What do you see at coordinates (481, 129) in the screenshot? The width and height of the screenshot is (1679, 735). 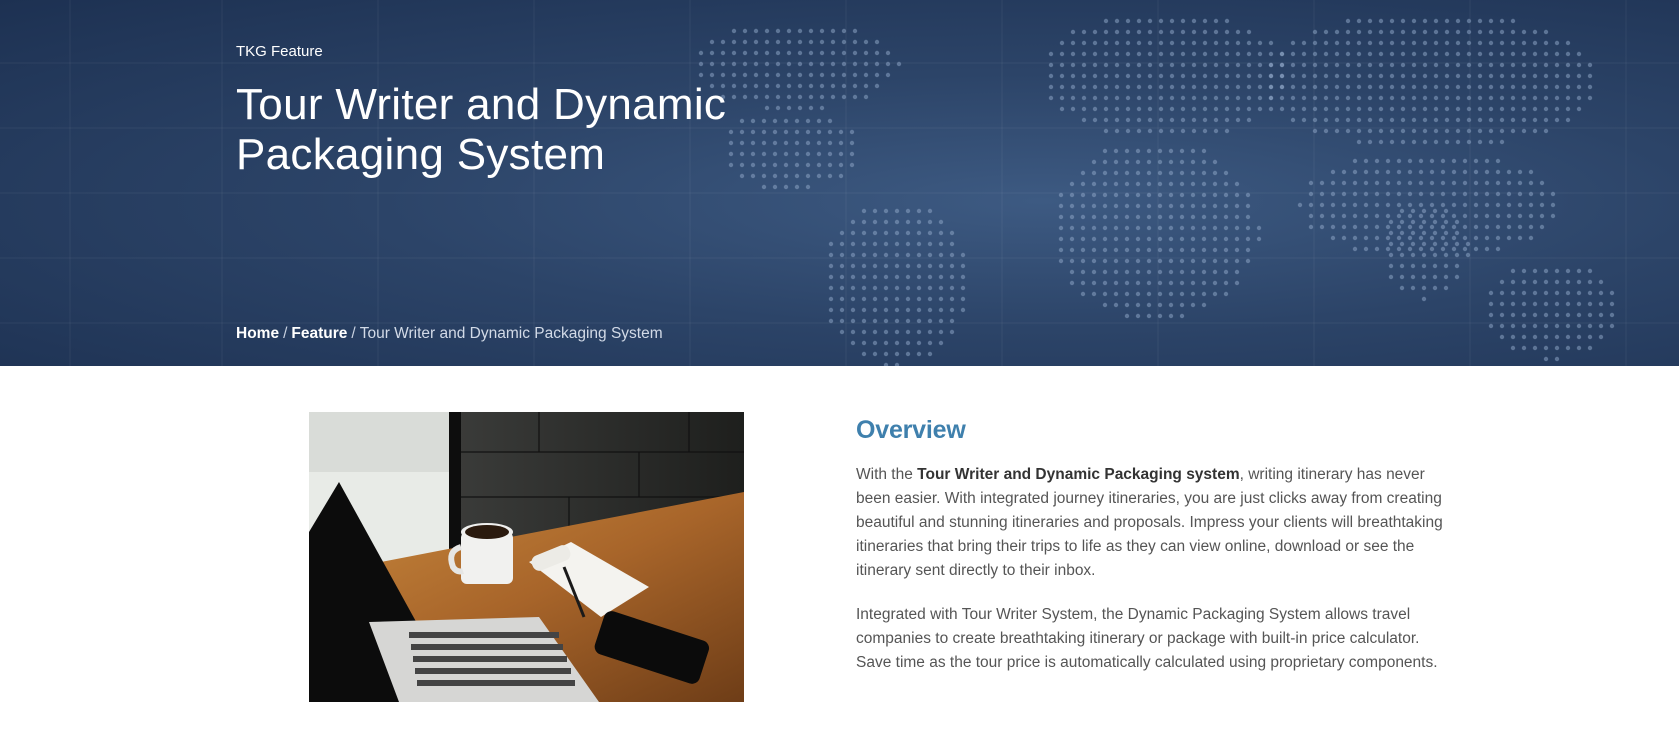 I see `page-title: Tour Writer and Dynamic Packaging System` at bounding box center [481, 129].